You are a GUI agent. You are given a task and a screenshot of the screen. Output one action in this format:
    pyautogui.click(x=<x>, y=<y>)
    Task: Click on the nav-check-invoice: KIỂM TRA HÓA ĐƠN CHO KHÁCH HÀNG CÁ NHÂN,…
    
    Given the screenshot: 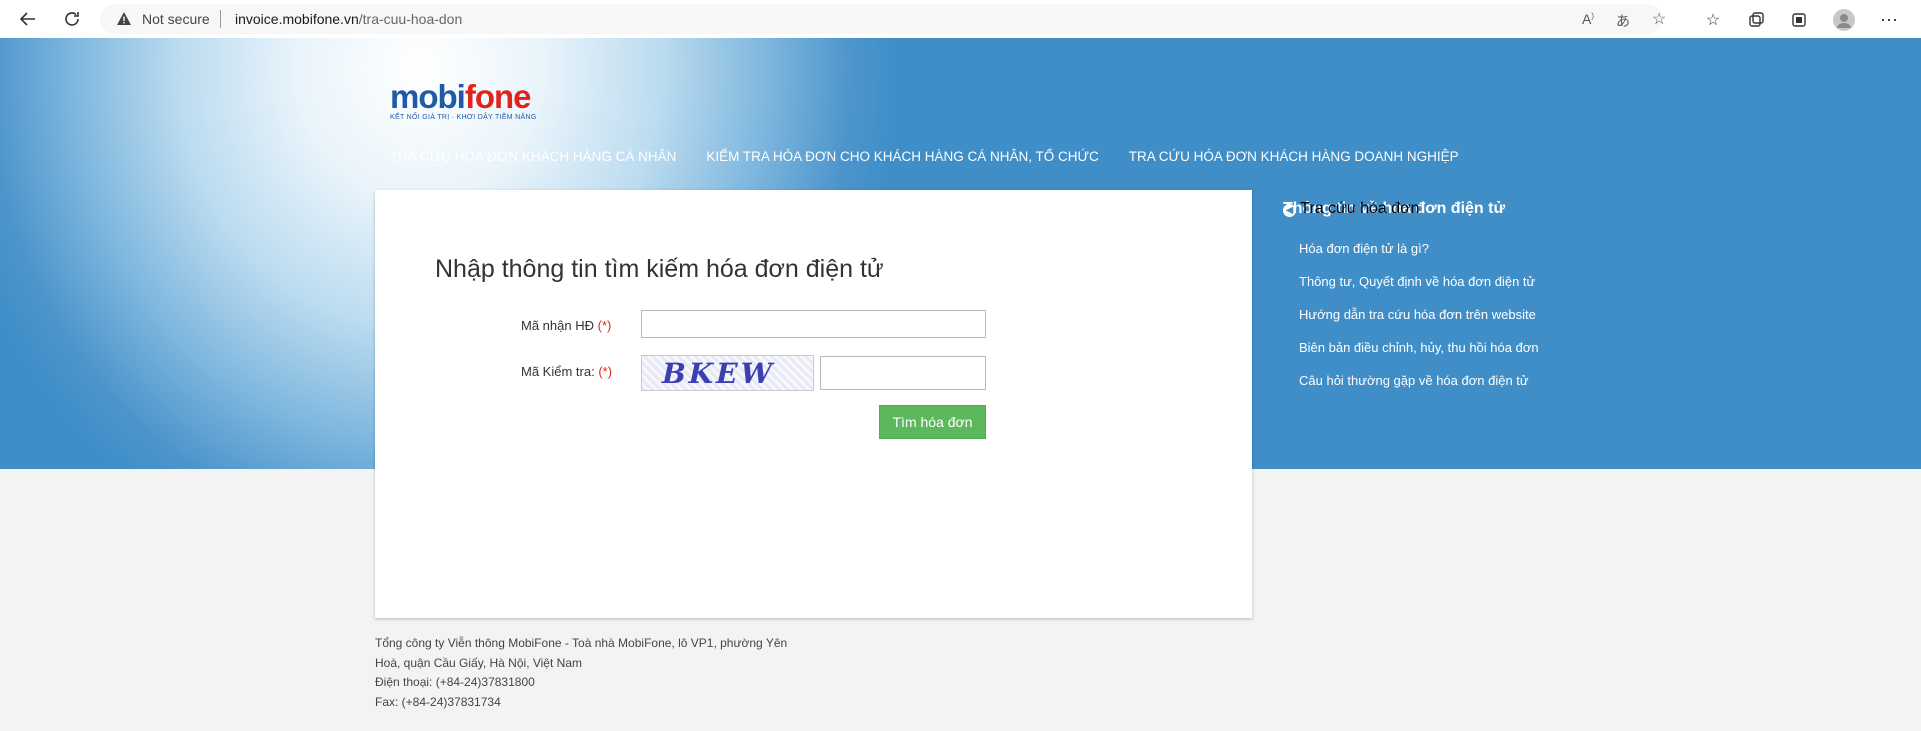 What is the action you would take?
    pyautogui.click(x=902, y=156)
    